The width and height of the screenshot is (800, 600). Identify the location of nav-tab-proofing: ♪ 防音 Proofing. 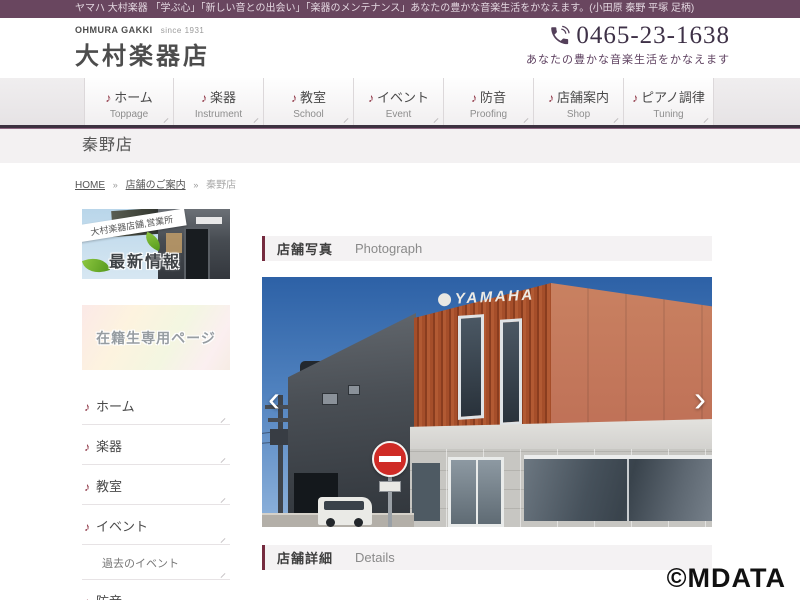
(489, 101).